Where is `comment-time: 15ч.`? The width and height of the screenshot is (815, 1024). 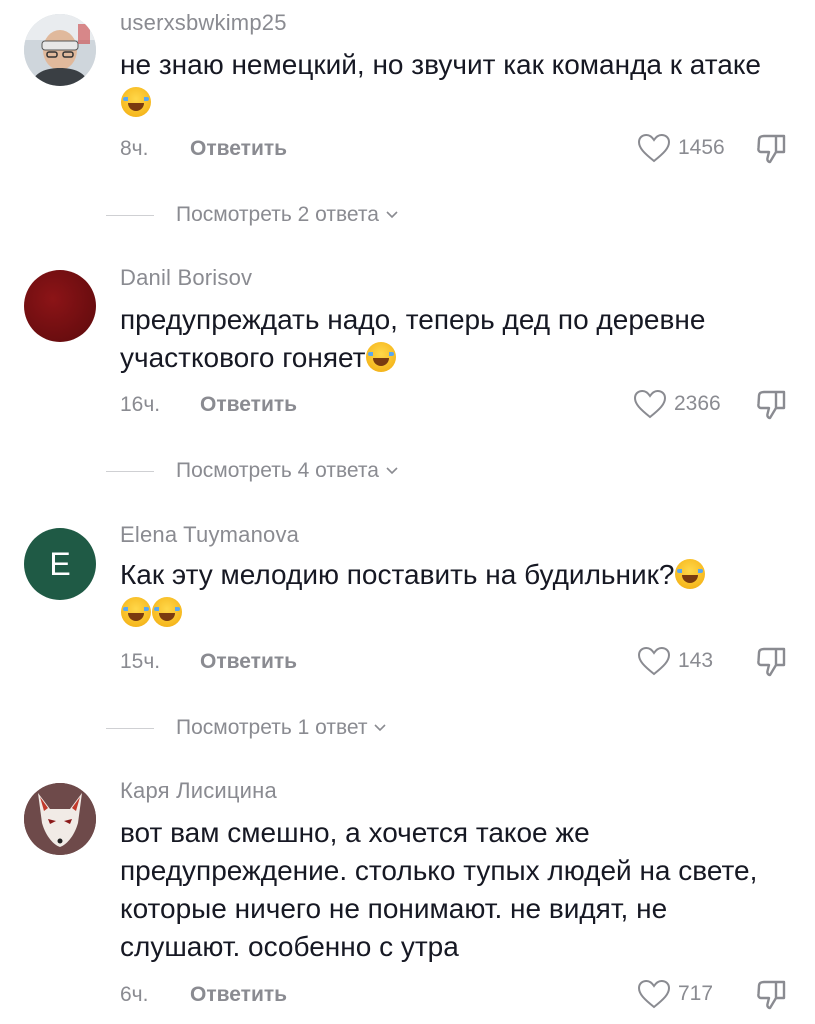 comment-time: 15ч. is located at coordinates (140, 661).